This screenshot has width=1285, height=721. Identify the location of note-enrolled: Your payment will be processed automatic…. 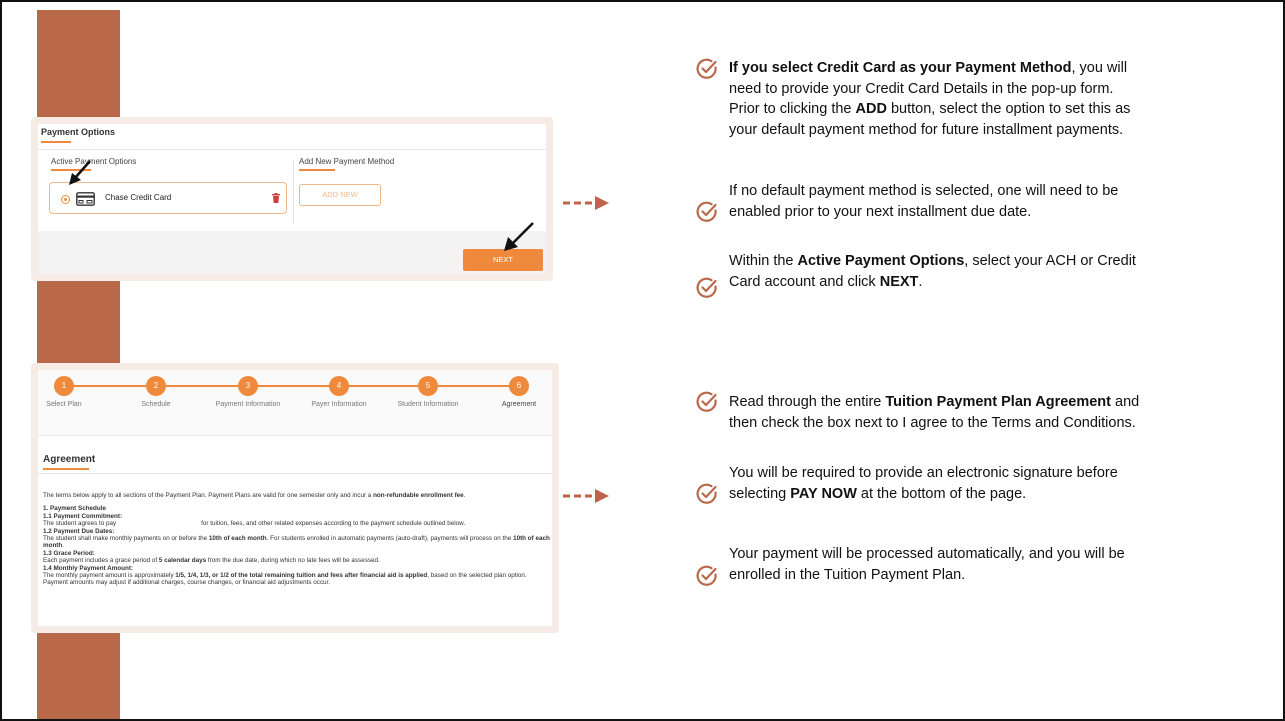
(927, 564).